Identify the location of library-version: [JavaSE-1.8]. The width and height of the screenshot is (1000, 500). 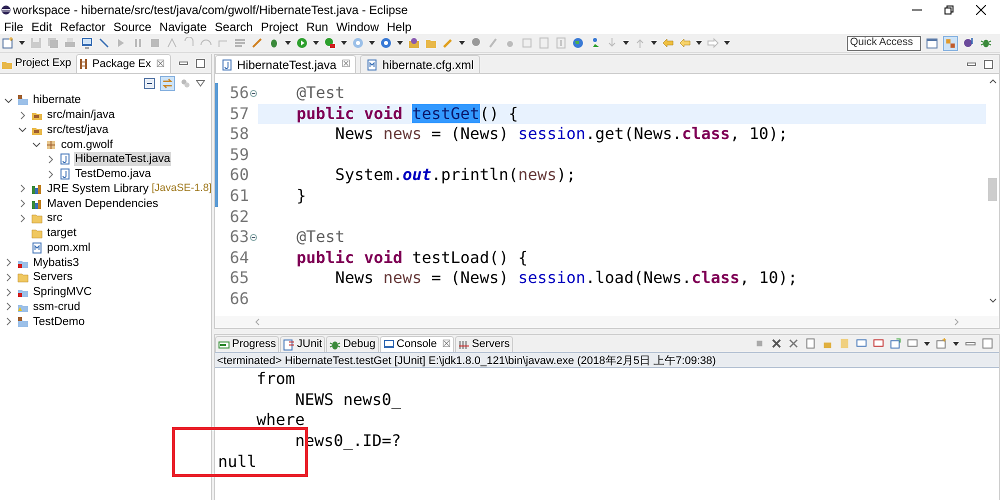
(182, 188).